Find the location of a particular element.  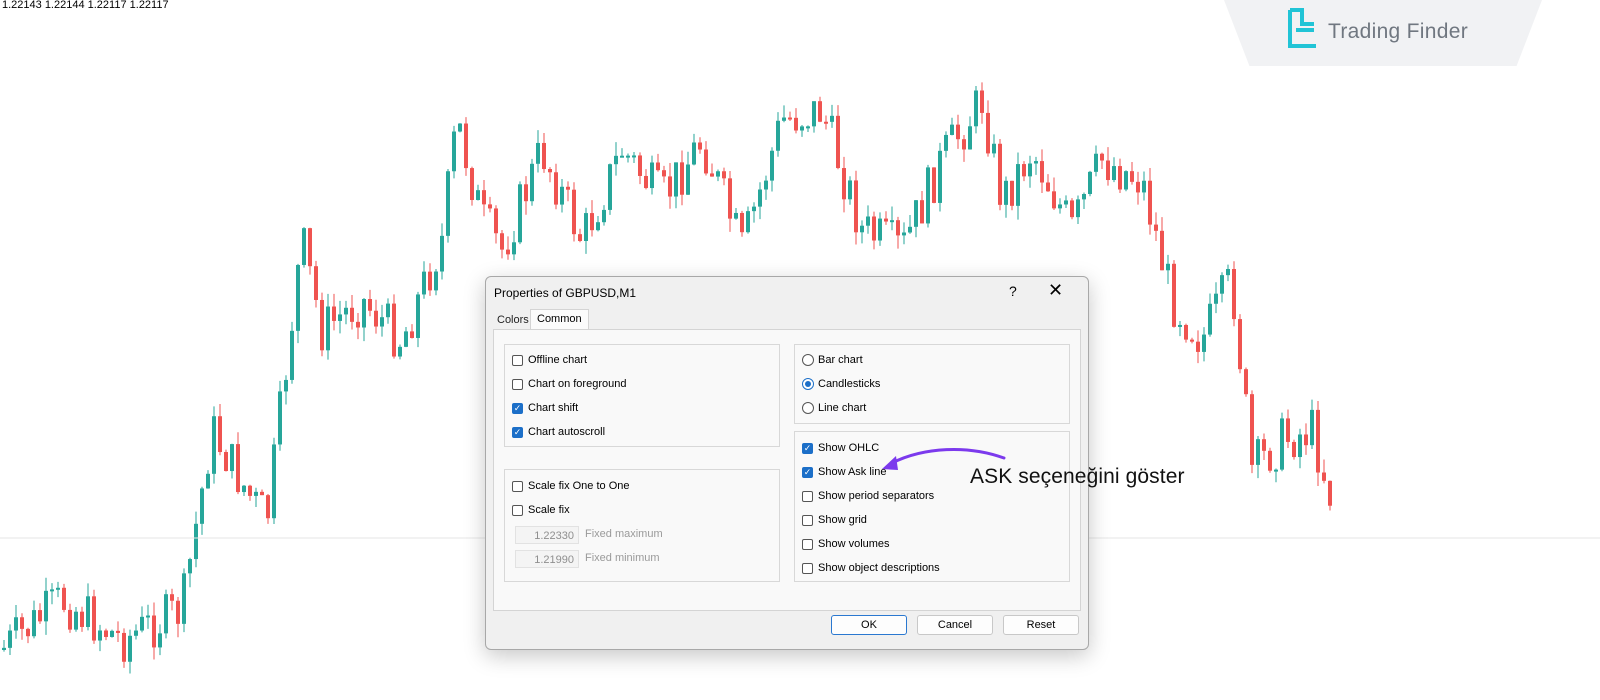

chart-on-foreground-checkbox: Chart on foreground is located at coordinates (569, 384).